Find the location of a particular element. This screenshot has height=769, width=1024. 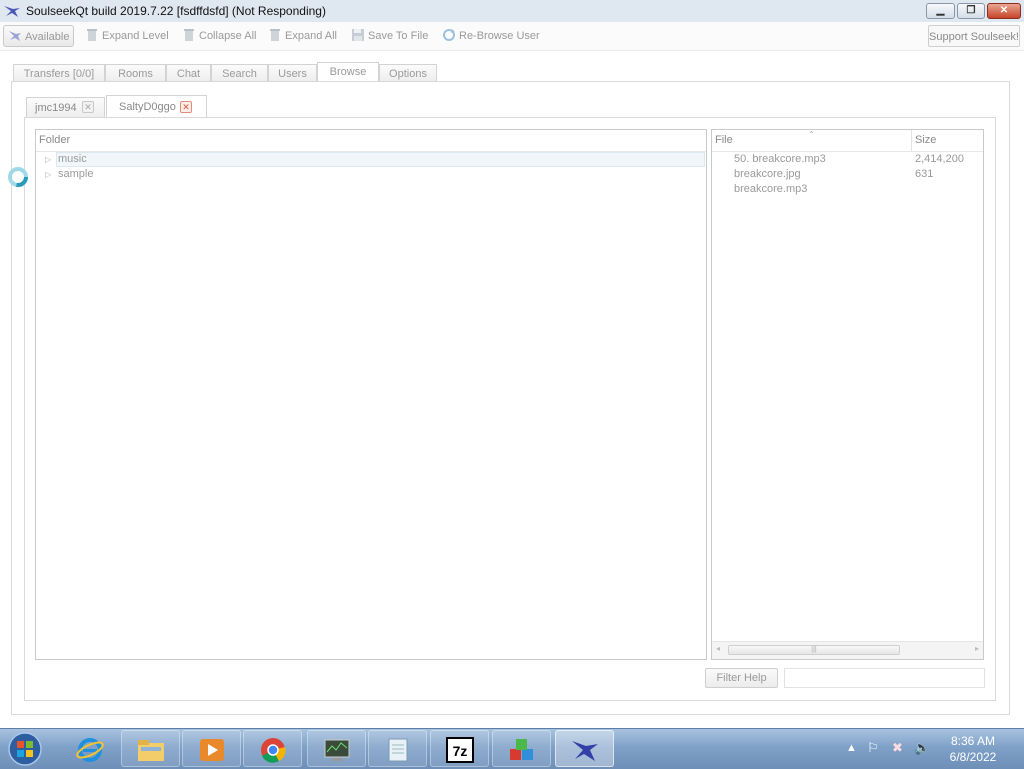

expand-level-button: Expand Level is located at coordinates (127, 36).